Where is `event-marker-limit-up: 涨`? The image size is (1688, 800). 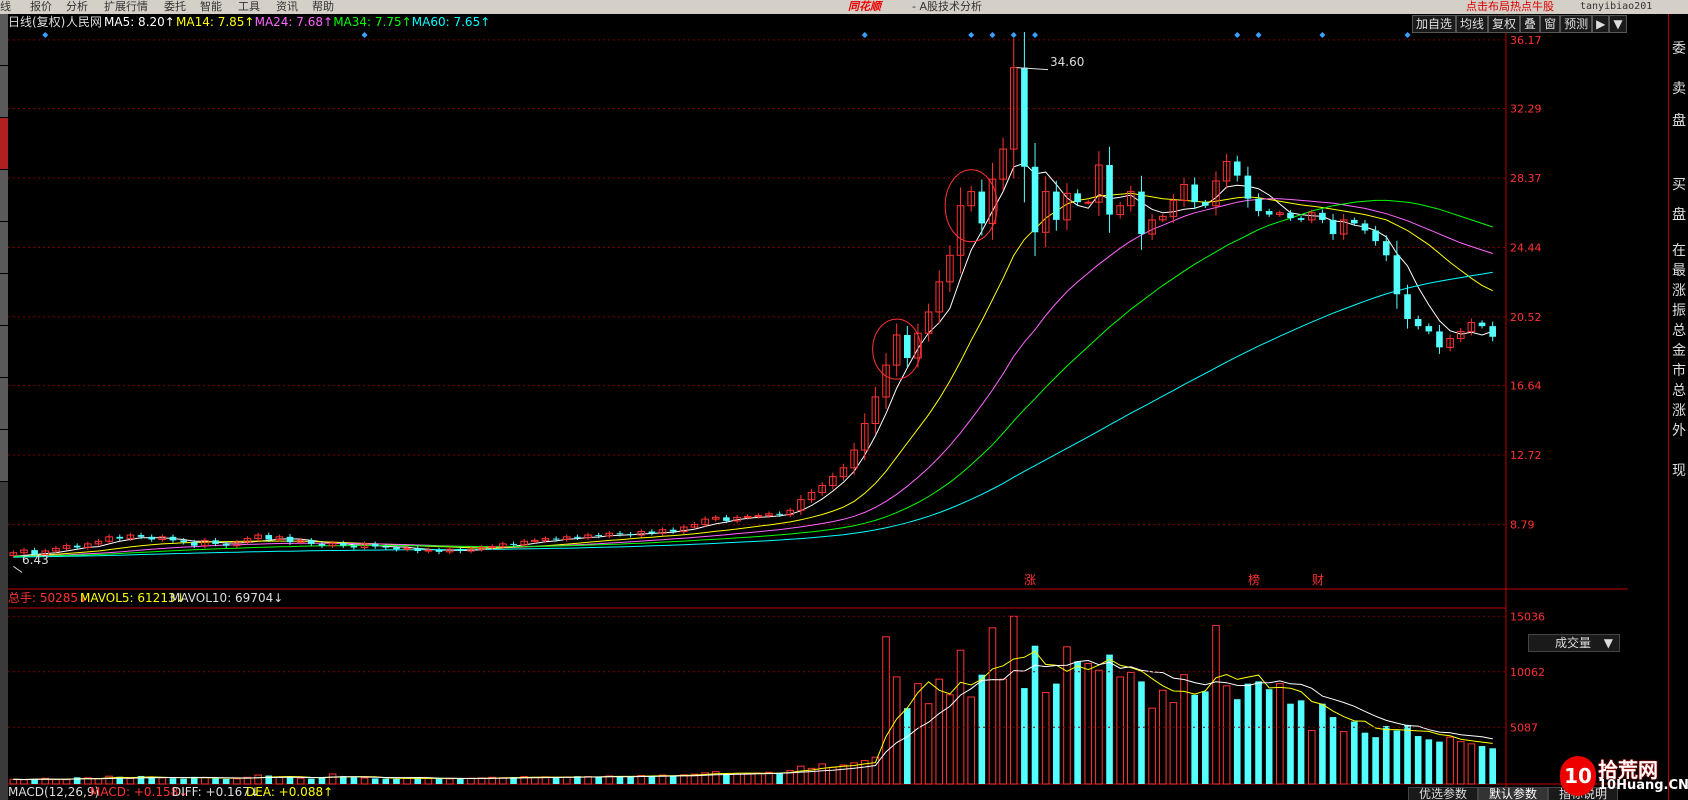
event-marker-limit-up: 涨 is located at coordinates (1030, 579).